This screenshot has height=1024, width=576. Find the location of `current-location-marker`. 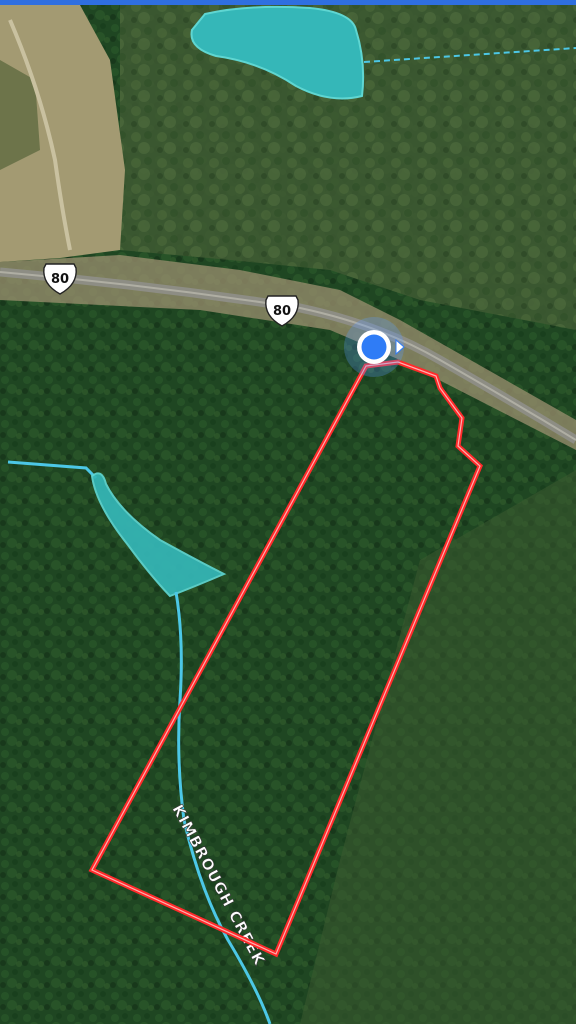

current-location-marker is located at coordinates (374, 347).